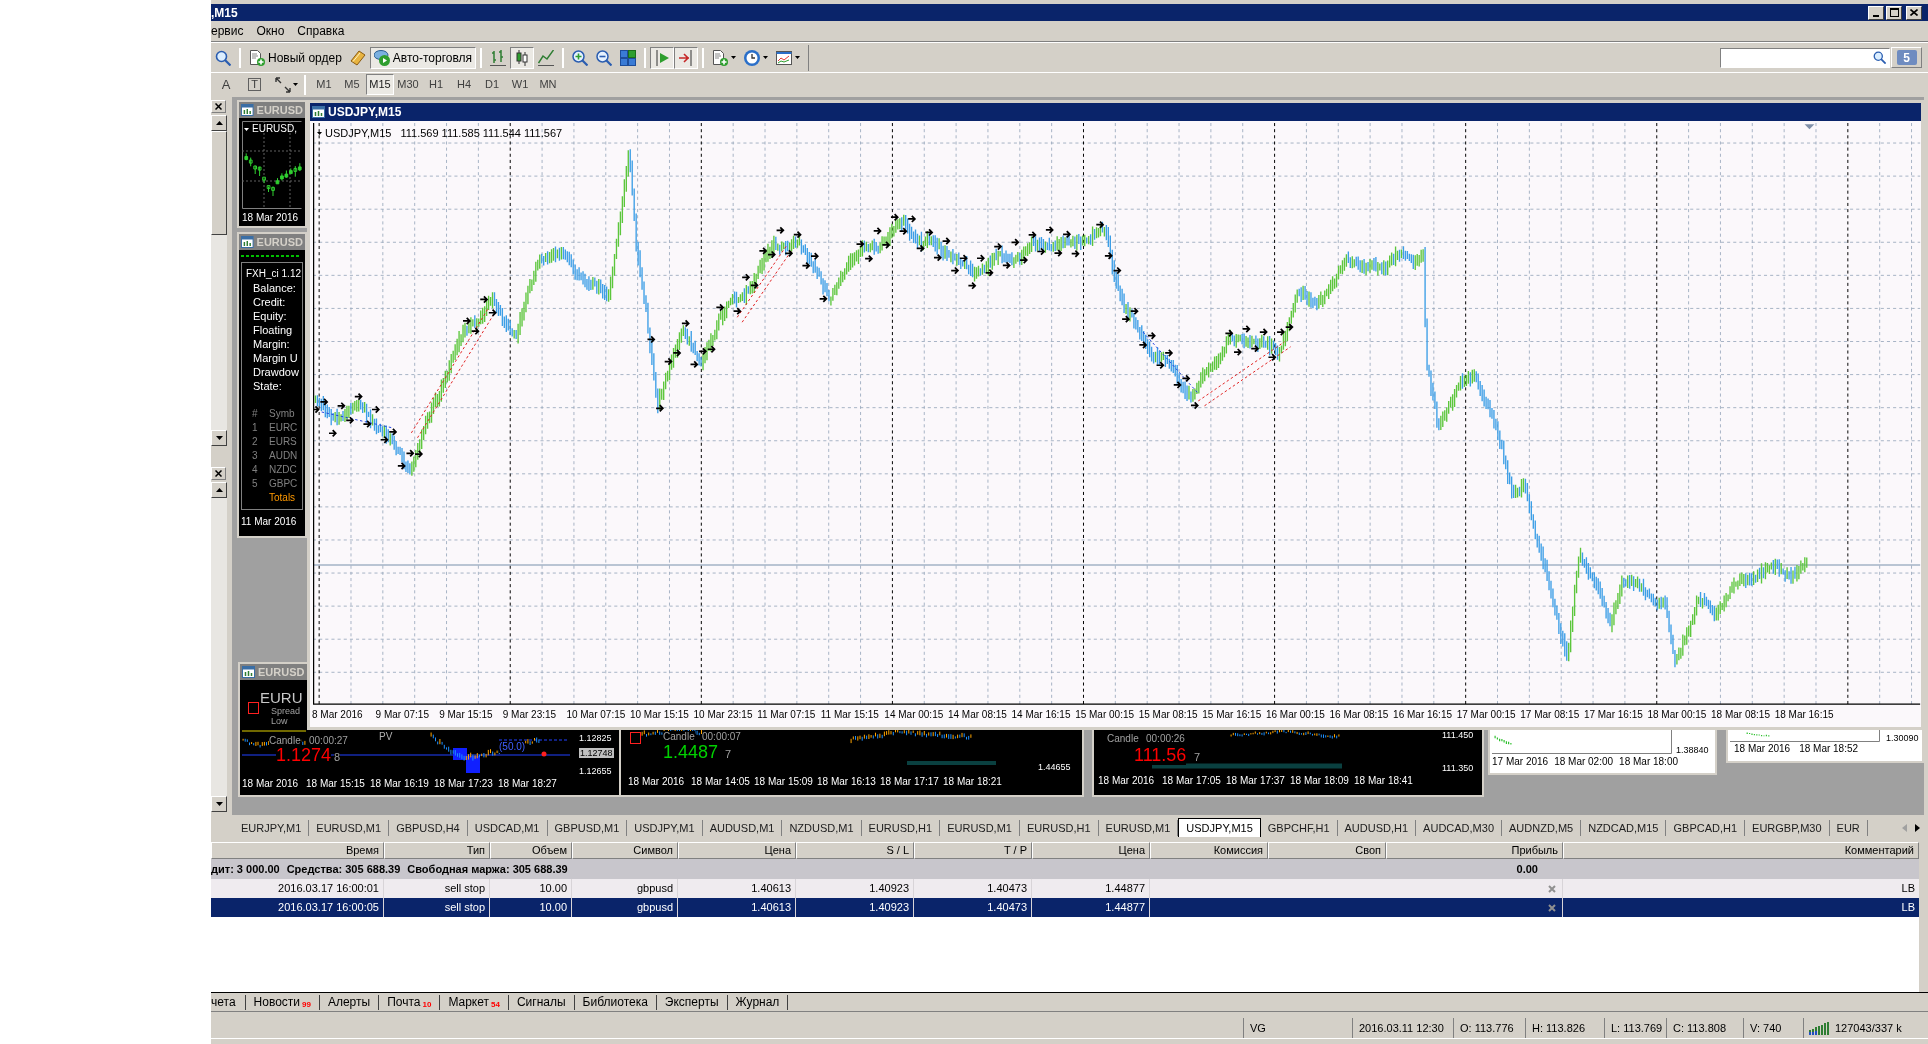 This screenshot has width=1928, height=1044. What do you see at coordinates (492, 84) in the screenshot?
I see `period-button: D1` at bounding box center [492, 84].